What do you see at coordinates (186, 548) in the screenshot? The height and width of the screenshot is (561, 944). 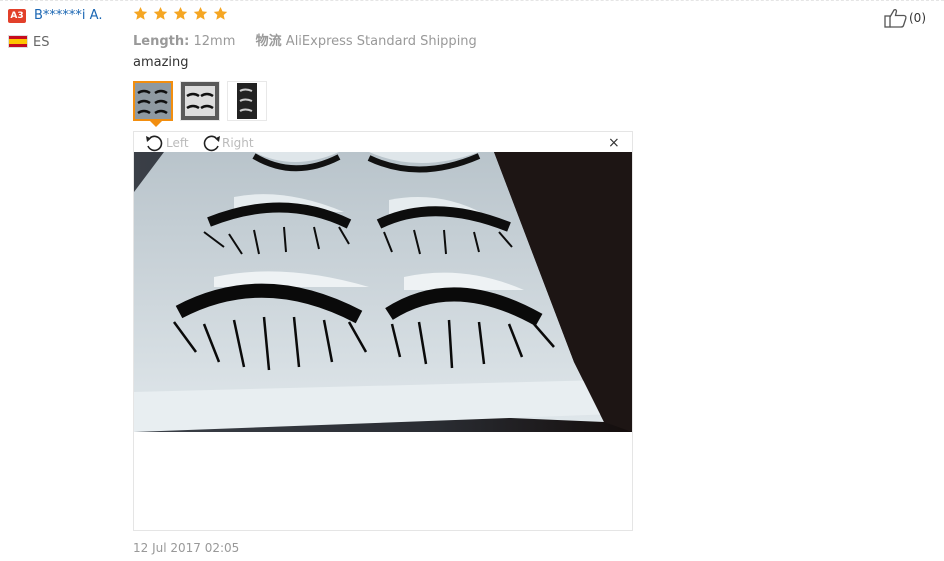 I see `review-date: 12 Jul 2017 02:05` at bounding box center [186, 548].